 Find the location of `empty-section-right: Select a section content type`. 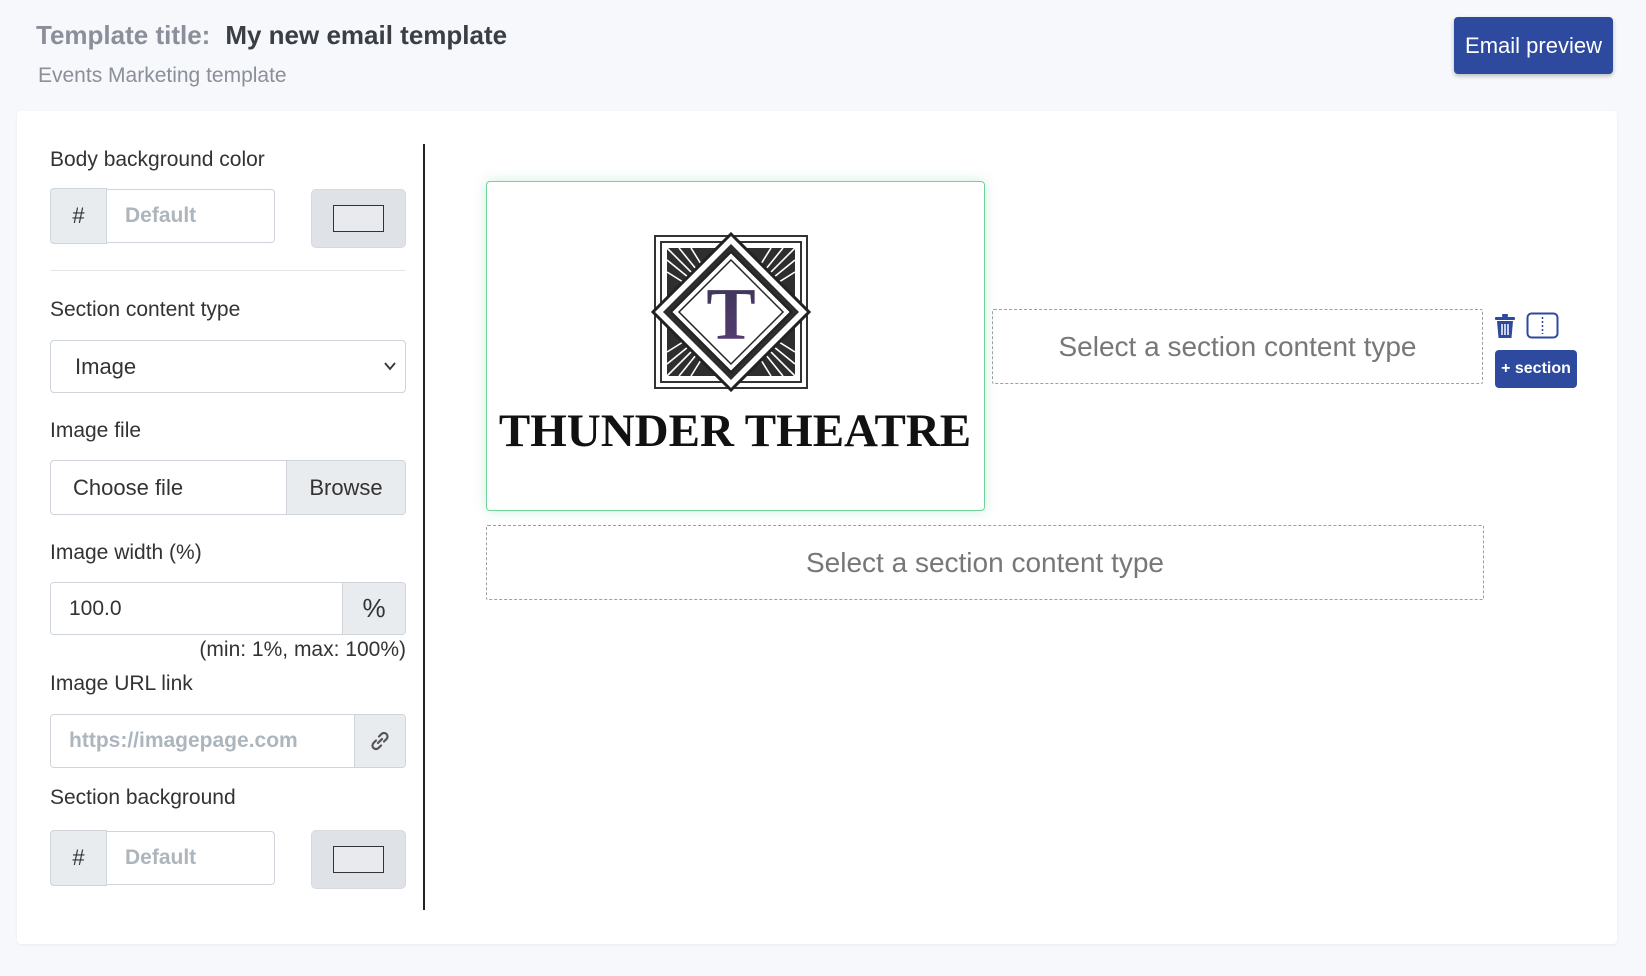

empty-section-right: Select a section content type is located at coordinates (1237, 346).